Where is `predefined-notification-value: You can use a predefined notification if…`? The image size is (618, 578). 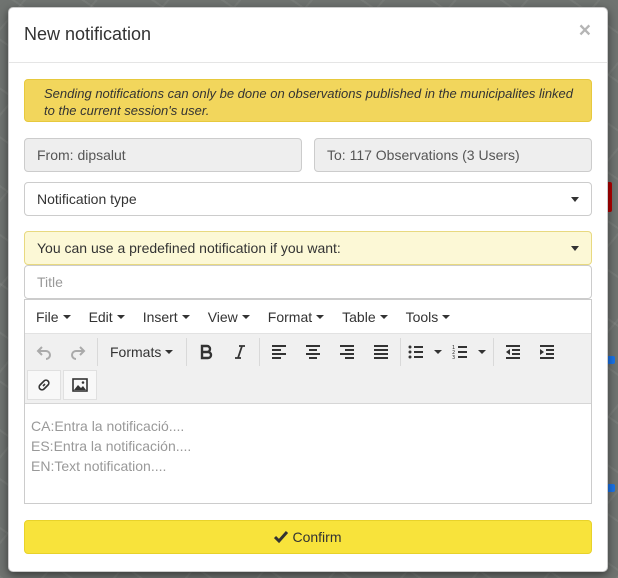 predefined-notification-value: You can use a predefined notification if… is located at coordinates (189, 248).